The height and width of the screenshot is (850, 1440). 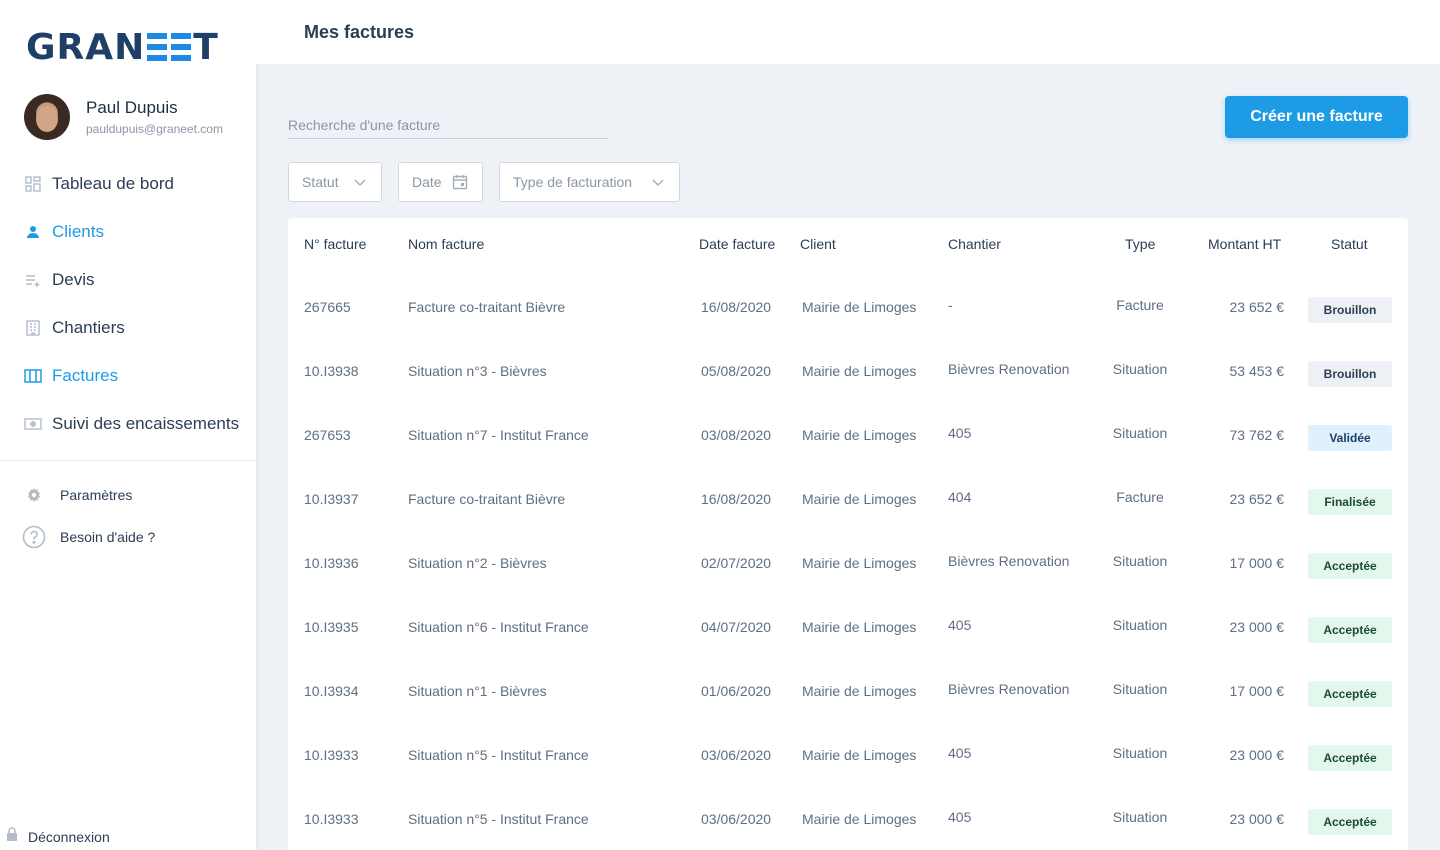 I want to click on sidebar-item-suivi-des-encaissements: Suivi des encaissements, so click(x=128, y=424).